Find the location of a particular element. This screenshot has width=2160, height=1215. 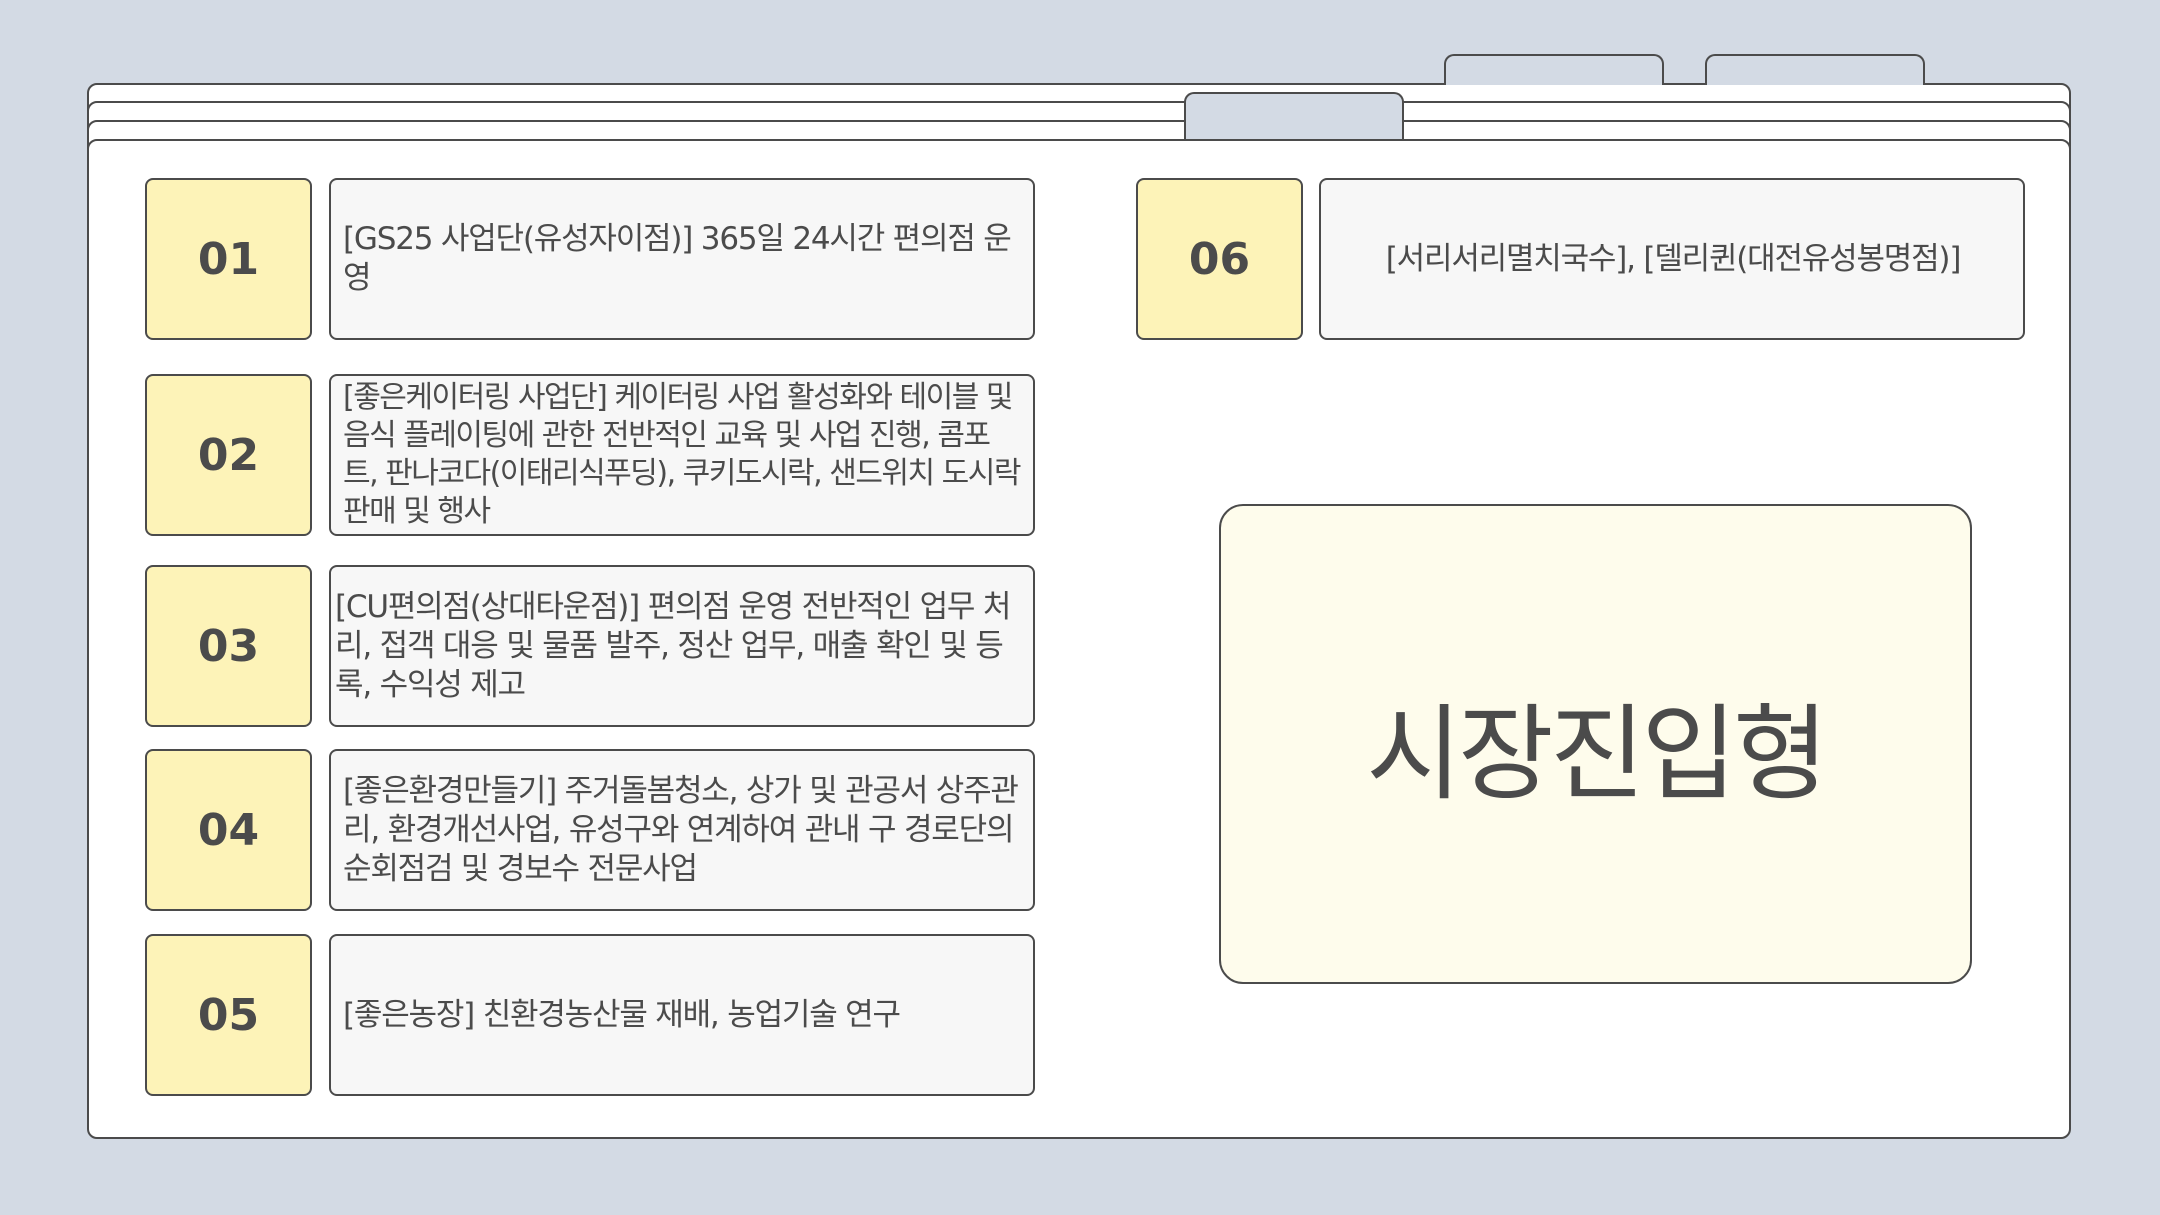

item-text-01: [GS25 사업단(유성자이점)] 365일 24시간 편의점 운영 is located at coordinates (682, 259).